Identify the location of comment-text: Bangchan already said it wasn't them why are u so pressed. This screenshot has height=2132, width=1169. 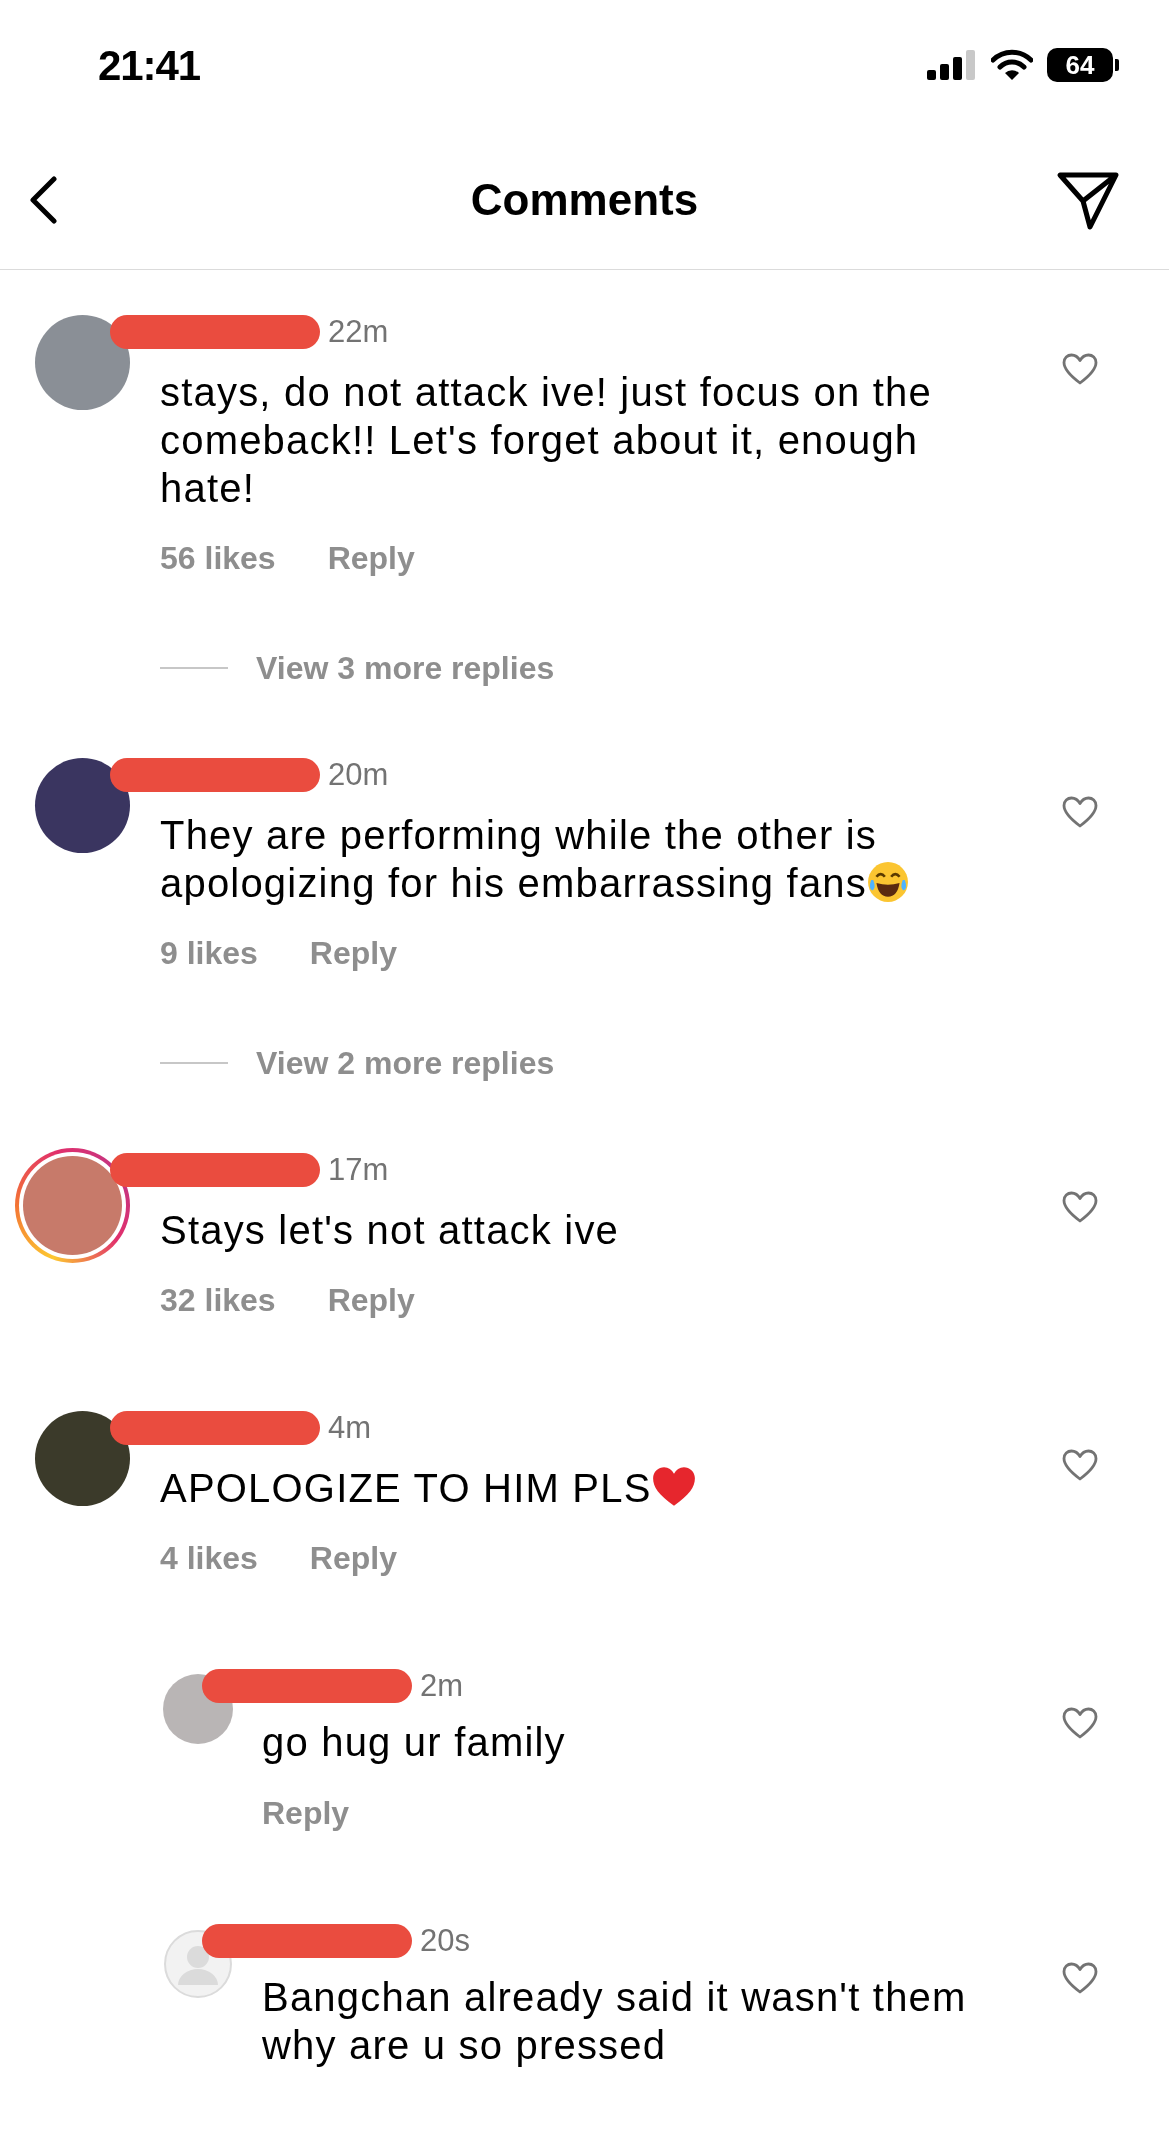
(615, 2021).